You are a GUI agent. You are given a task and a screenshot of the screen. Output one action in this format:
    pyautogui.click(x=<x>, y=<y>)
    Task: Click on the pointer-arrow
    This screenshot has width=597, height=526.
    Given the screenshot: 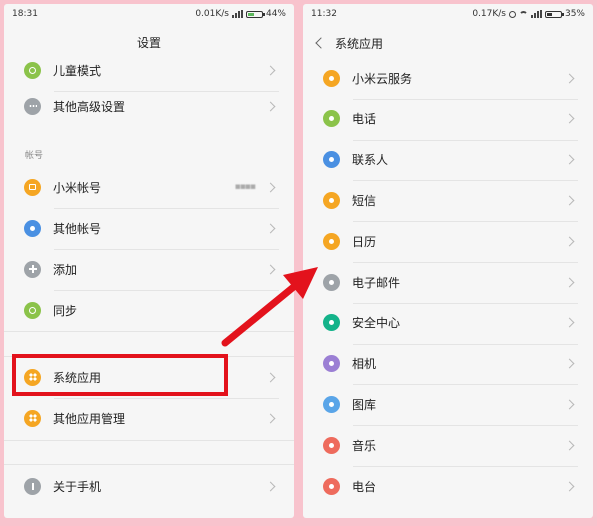 What is the action you would take?
    pyautogui.click(x=269, y=307)
    